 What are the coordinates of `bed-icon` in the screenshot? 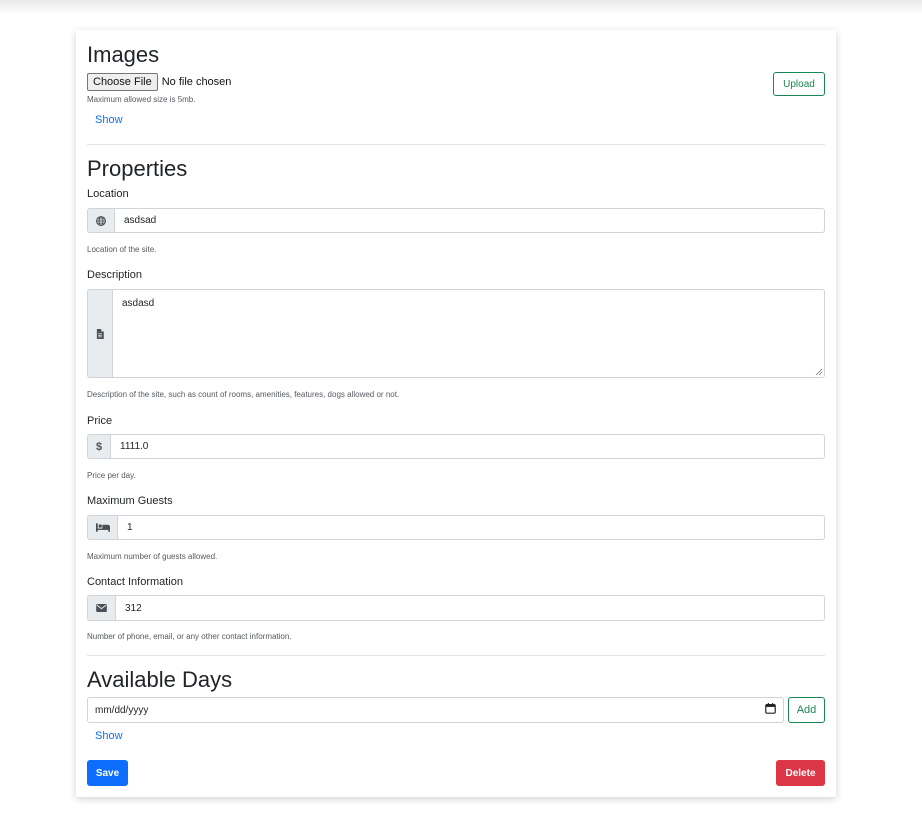 It's located at (102, 527).